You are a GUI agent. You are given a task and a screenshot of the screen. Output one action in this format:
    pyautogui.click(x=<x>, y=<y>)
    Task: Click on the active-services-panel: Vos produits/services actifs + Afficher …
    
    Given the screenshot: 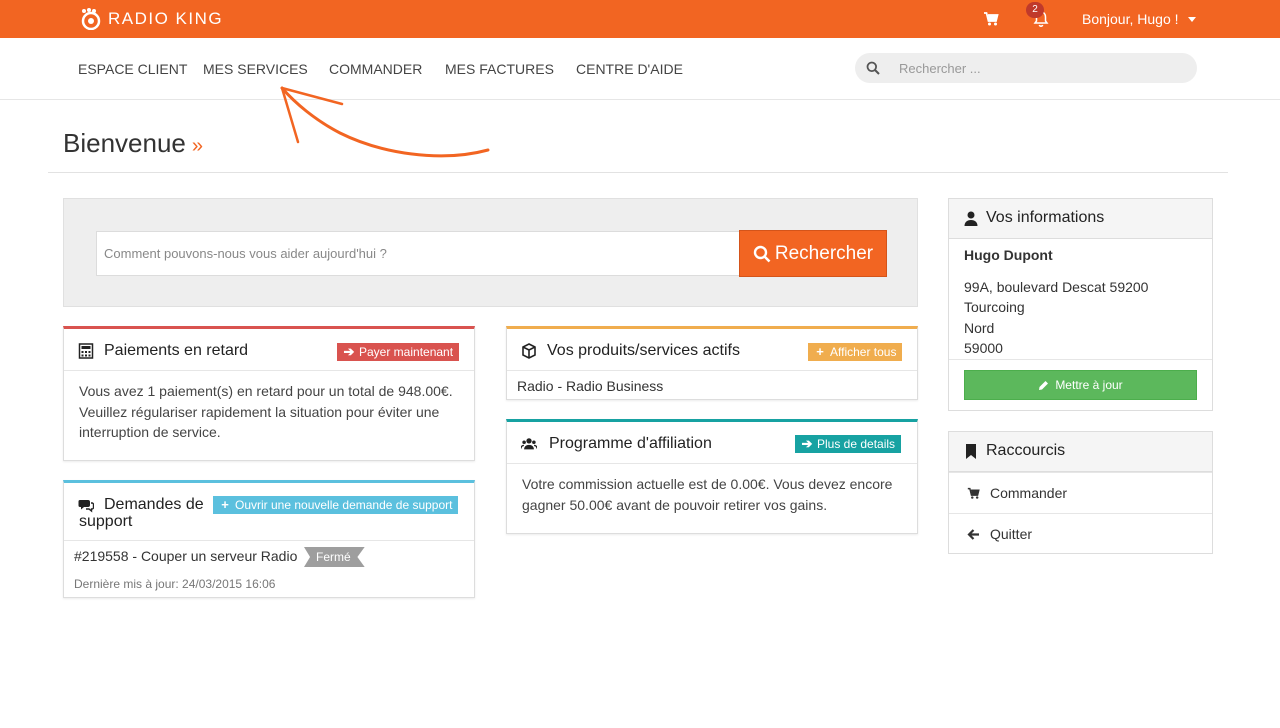 What is the action you would take?
    pyautogui.click(x=712, y=363)
    